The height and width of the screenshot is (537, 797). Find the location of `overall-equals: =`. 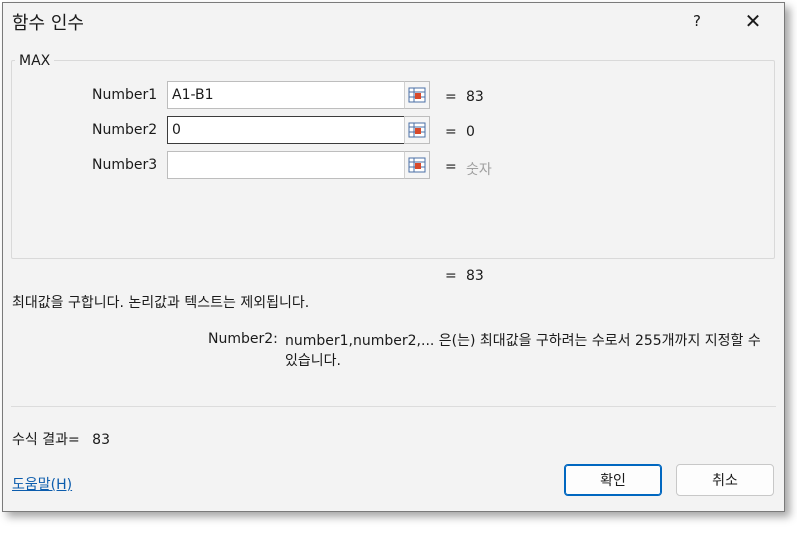

overall-equals: = is located at coordinates (451, 276).